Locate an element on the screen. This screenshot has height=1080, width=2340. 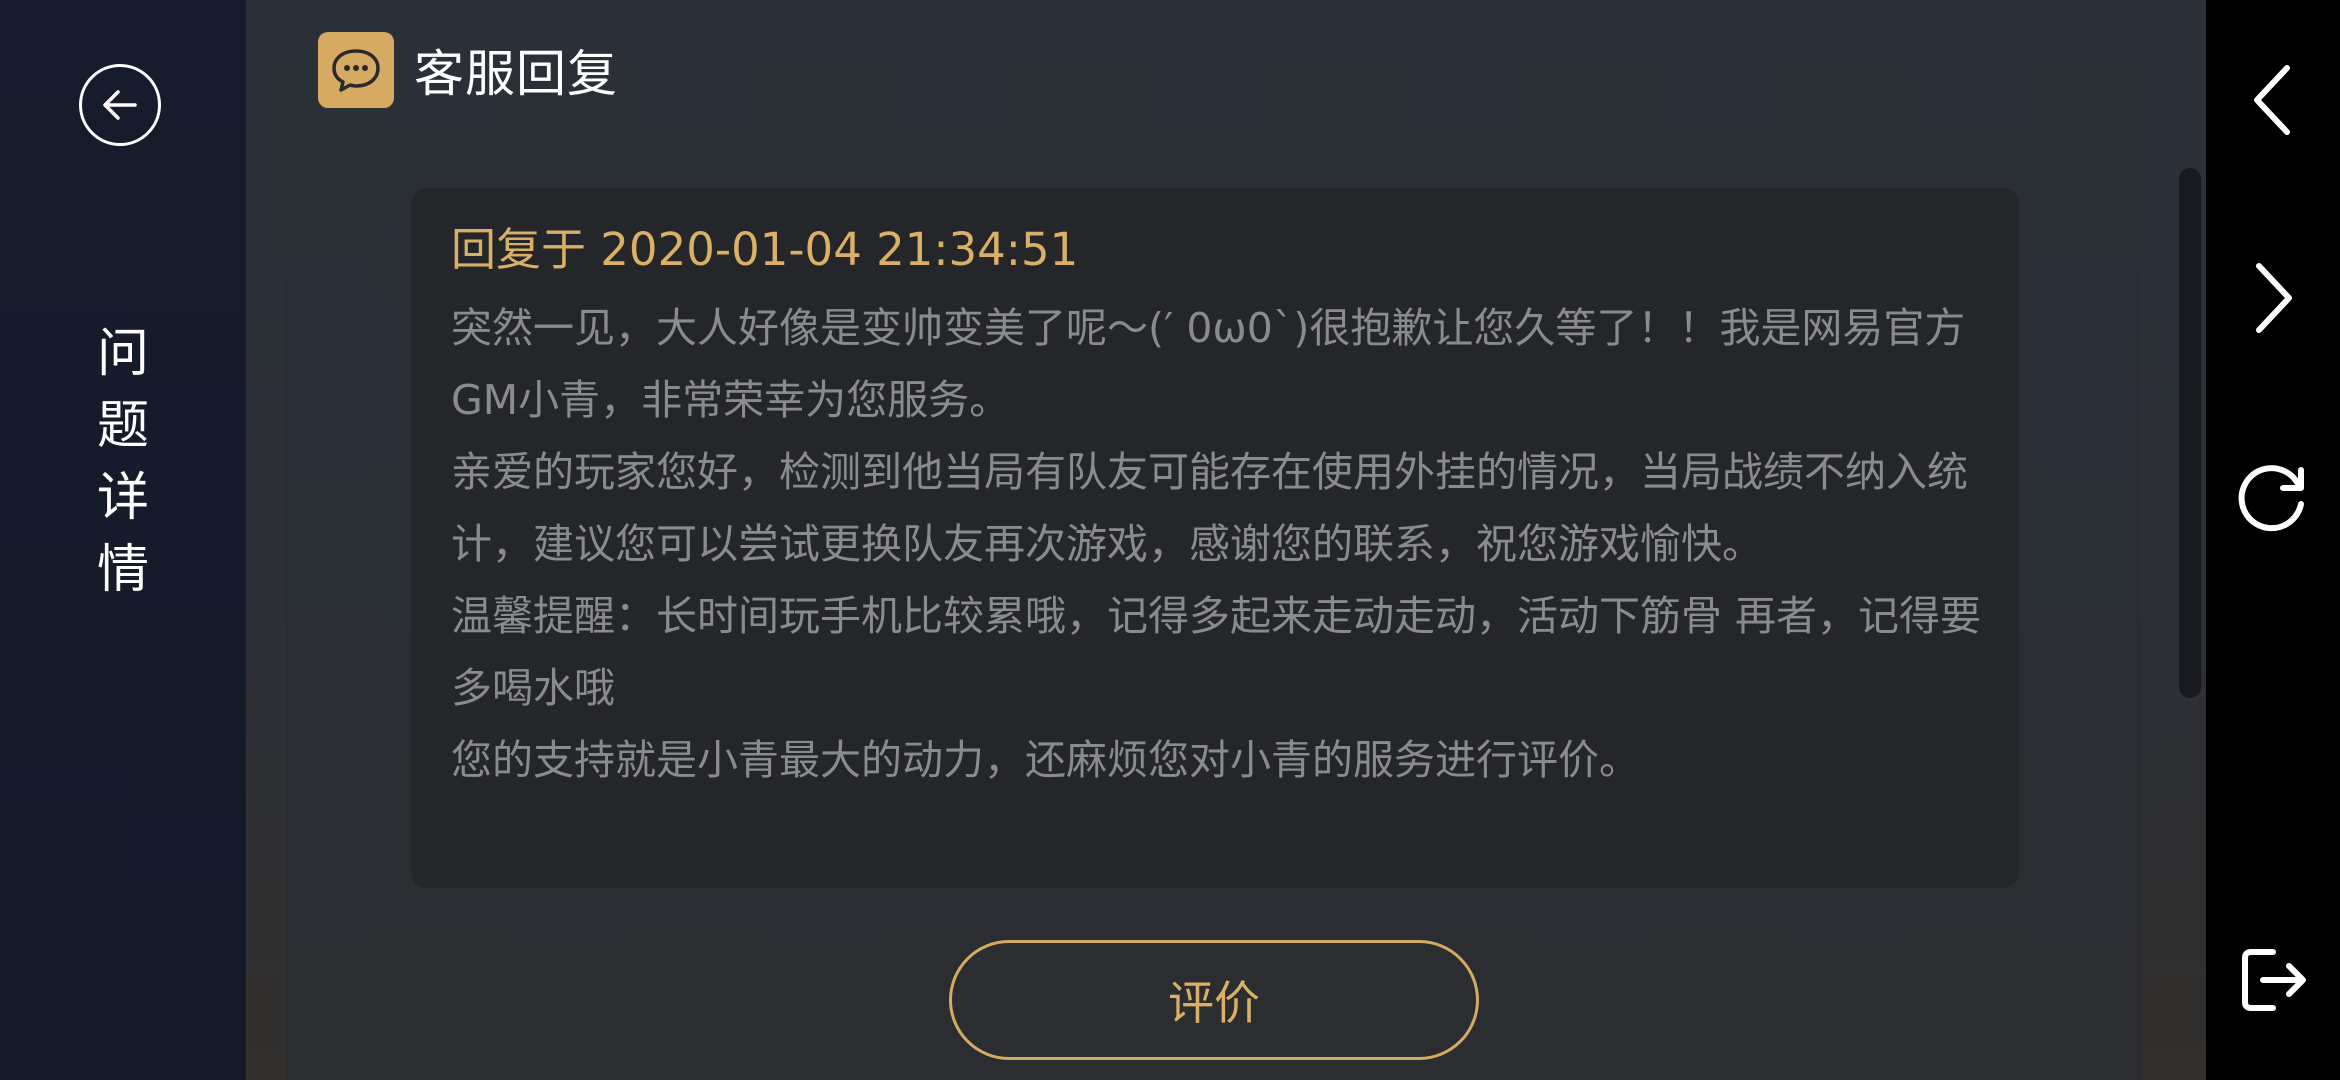
back-button is located at coordinates (120, 105).